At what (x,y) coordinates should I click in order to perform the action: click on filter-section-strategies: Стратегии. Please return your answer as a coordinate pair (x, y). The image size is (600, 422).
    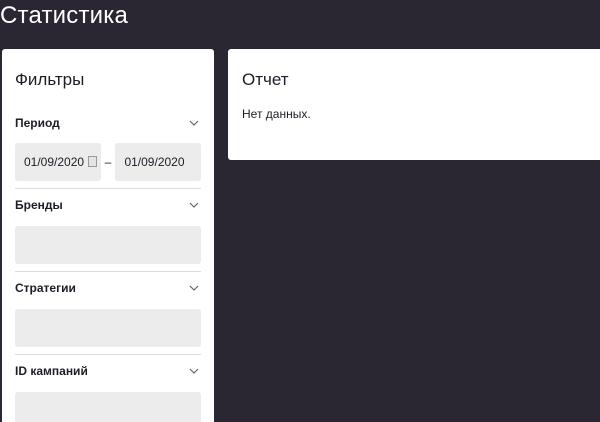
    Looking at the image, I should click on (108, 315).